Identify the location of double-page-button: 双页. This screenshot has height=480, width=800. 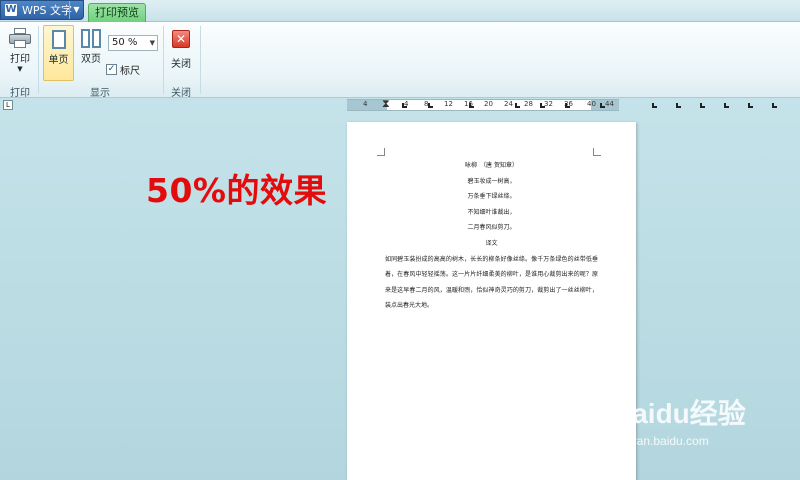
(91, 45).